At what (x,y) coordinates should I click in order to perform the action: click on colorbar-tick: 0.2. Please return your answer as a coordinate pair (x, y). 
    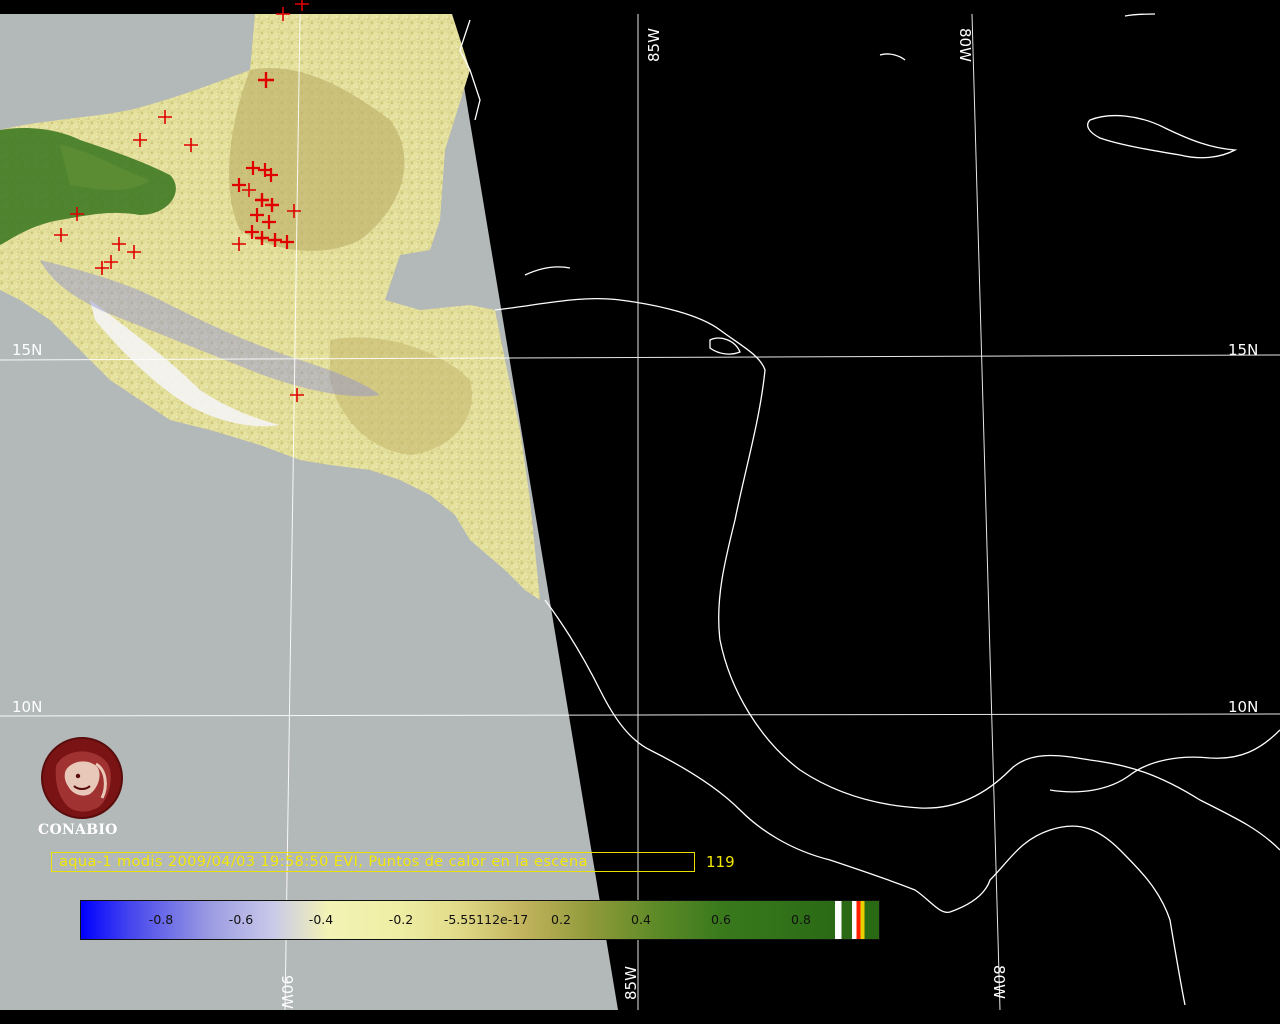
    Looking at the image, I should click on (561, 919).